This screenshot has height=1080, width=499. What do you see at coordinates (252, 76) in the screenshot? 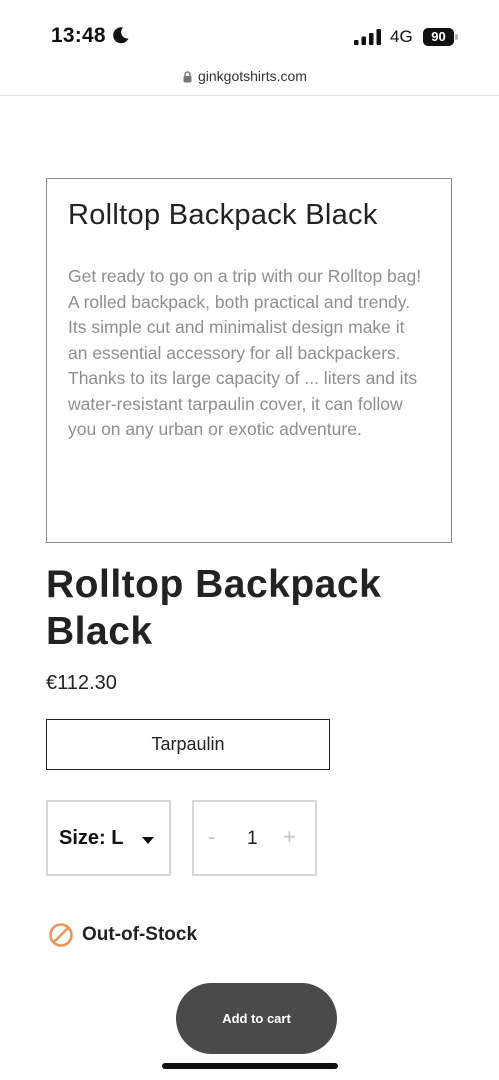
I see `url-text: ginkgotshirts.com` at bounding box center [252, 76].